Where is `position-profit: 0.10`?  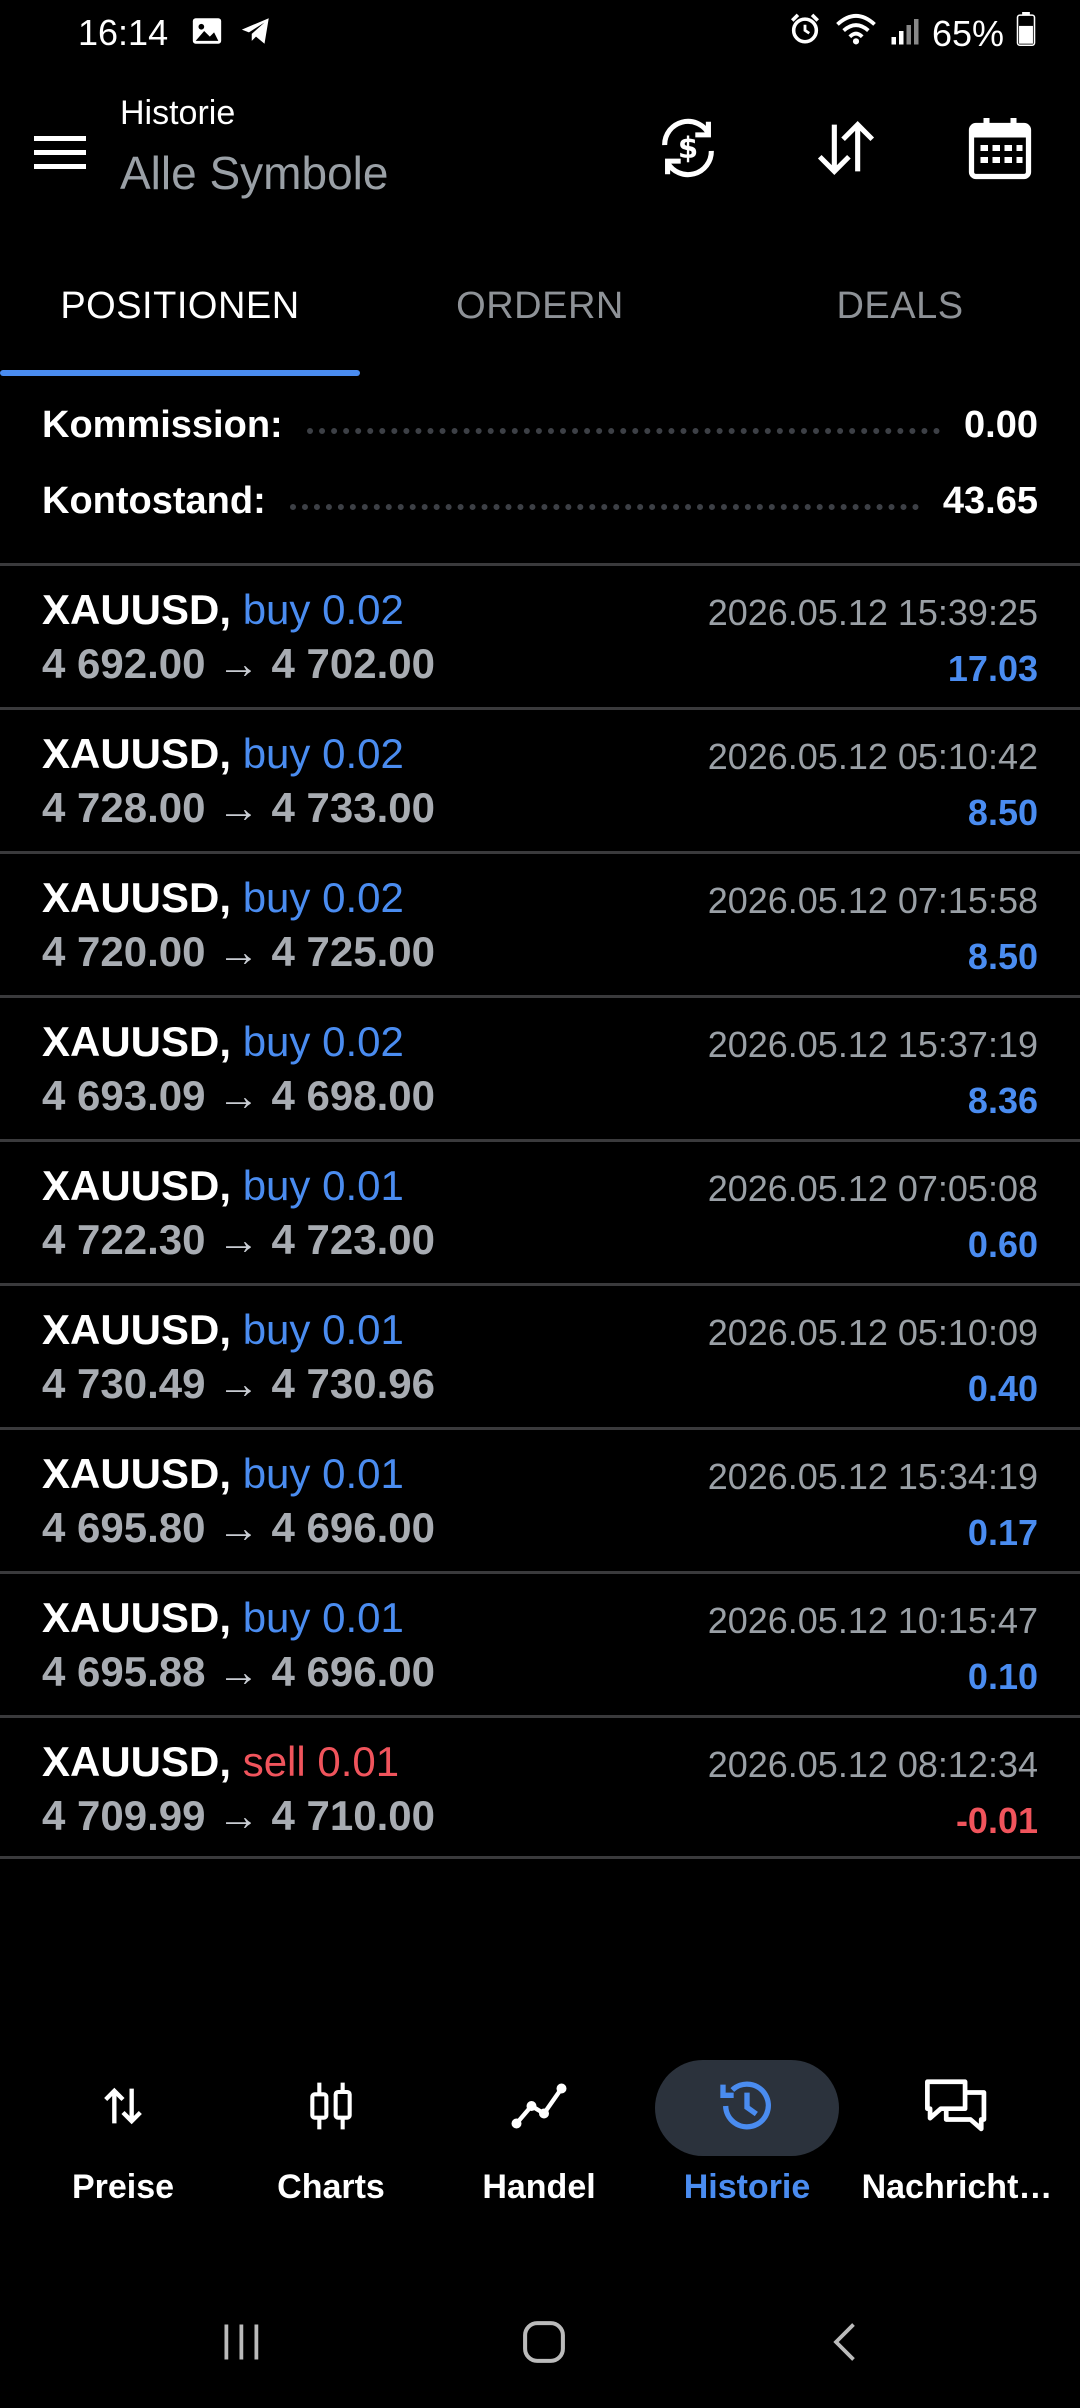
position-profit: 0.10 is located at coordinates (1002, 1676).